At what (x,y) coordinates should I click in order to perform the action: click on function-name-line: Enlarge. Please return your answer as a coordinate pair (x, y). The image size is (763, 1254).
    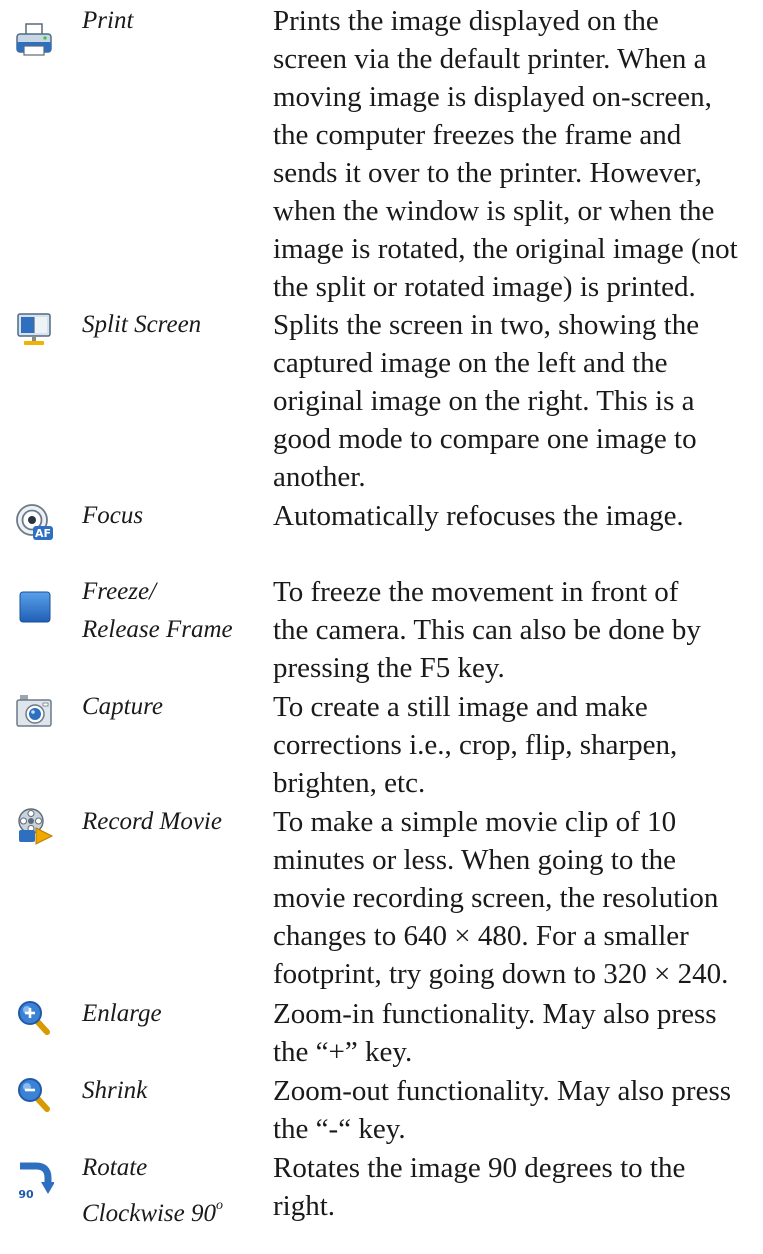
    Looking at the image, I should click on (122, 1013).